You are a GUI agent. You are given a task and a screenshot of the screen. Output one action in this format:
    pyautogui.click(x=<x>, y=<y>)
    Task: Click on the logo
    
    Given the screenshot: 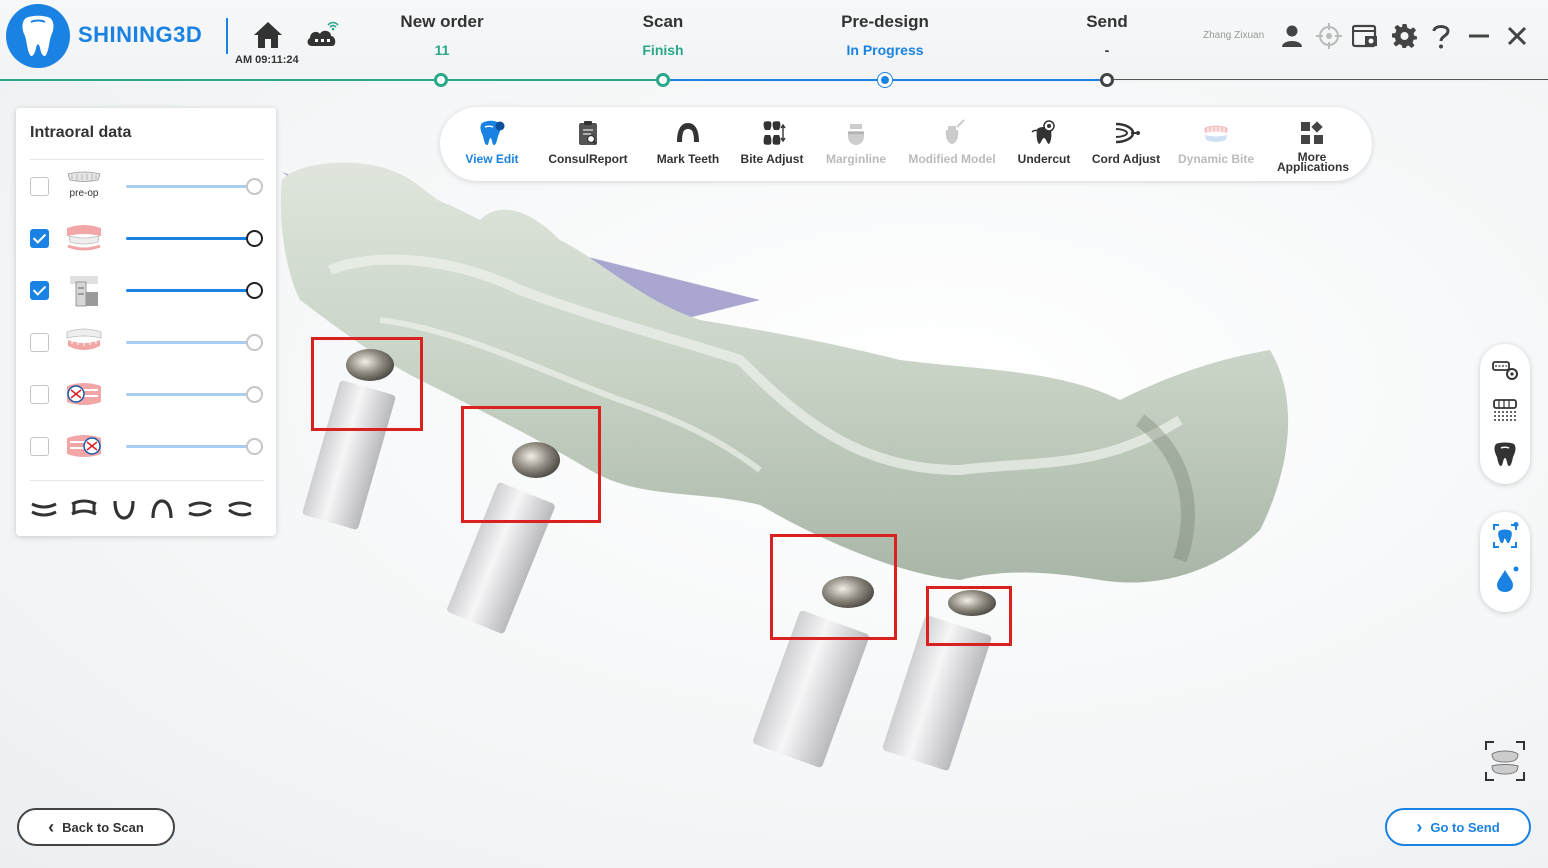 What is the action you would take?
    pyautogui.click(x=38, y=36)
    